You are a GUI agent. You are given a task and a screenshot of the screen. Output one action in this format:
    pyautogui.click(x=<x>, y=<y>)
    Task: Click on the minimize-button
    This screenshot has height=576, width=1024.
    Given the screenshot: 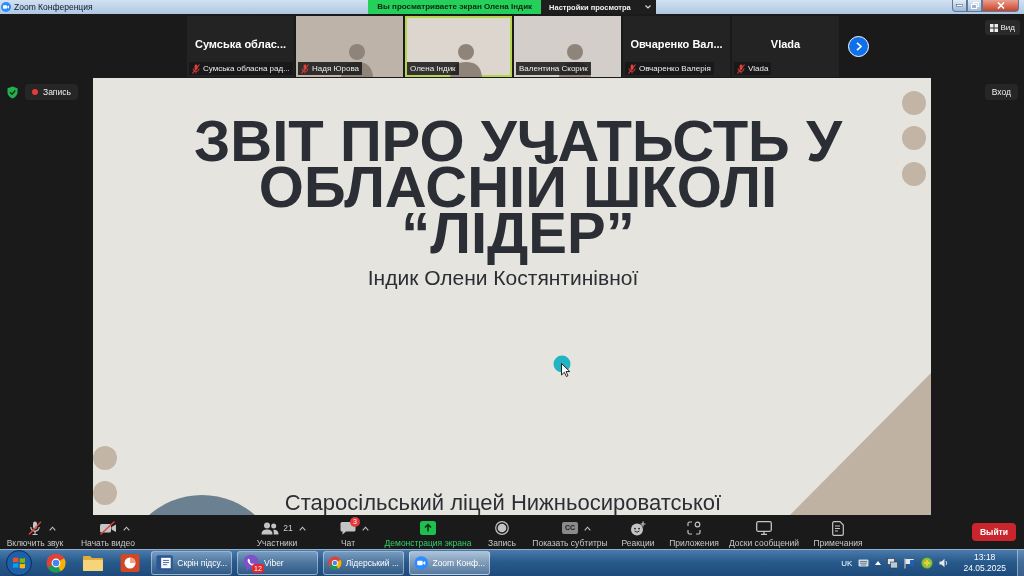 What is the action you would take?
    pyautogui.click(x=959, y=6)
    